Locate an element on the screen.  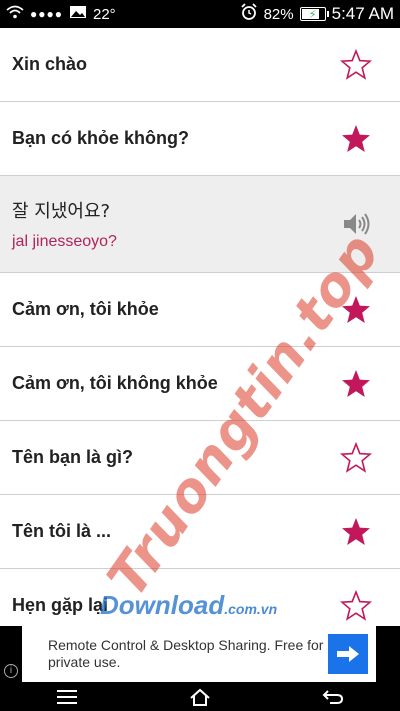
battery-charging-icon: ⚡ is located at coordinates (314, 14).